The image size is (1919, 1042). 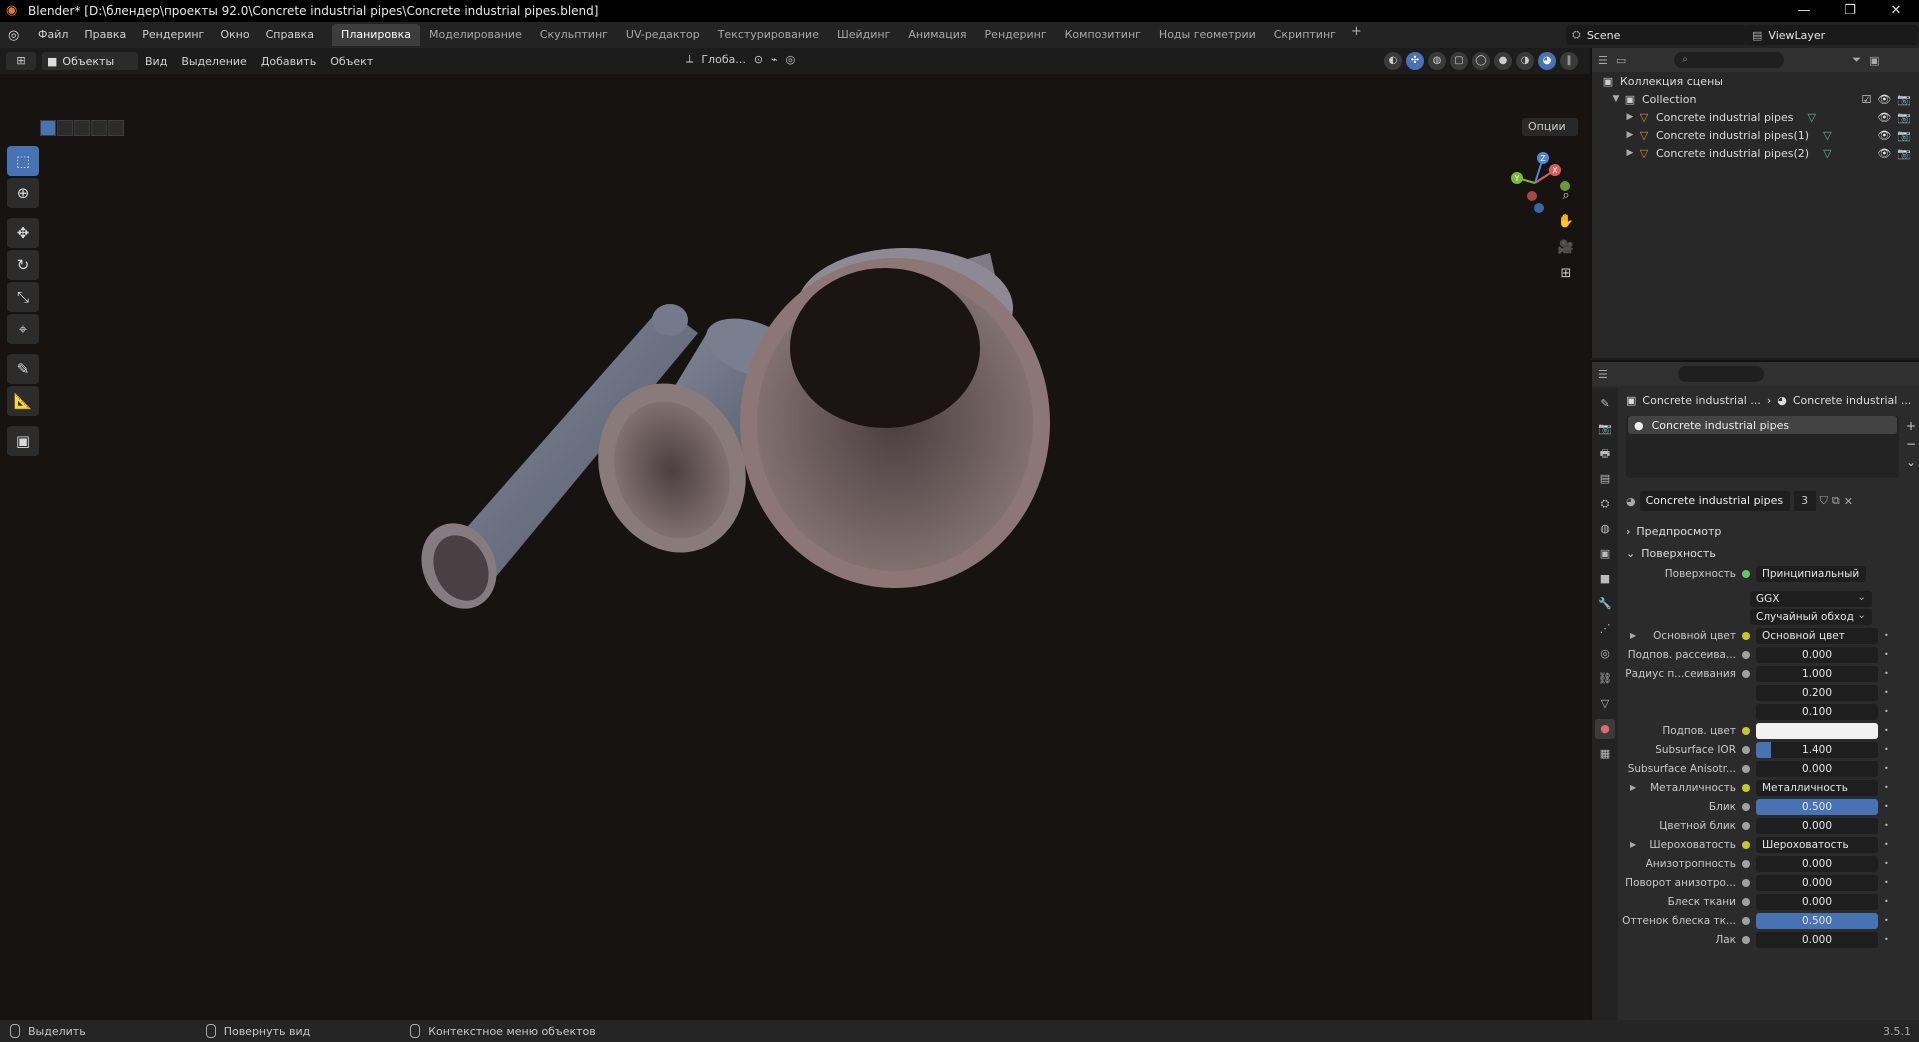 I want to click on scene-tab-icon: ⛭, so click(x=1605, y=504).